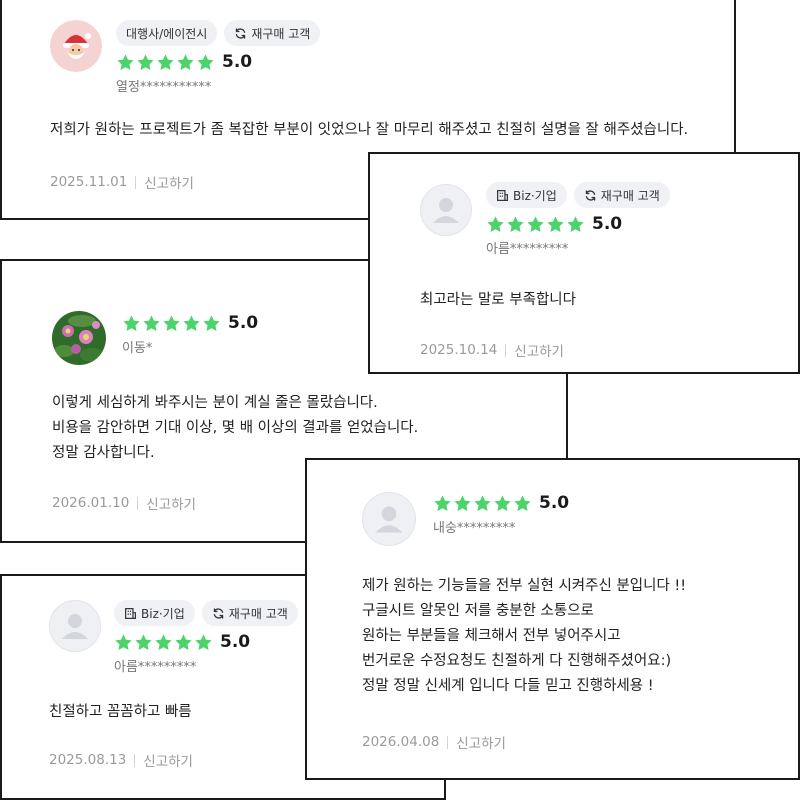  I want to click on review-date: 2025.10.14, so click(459, 350).